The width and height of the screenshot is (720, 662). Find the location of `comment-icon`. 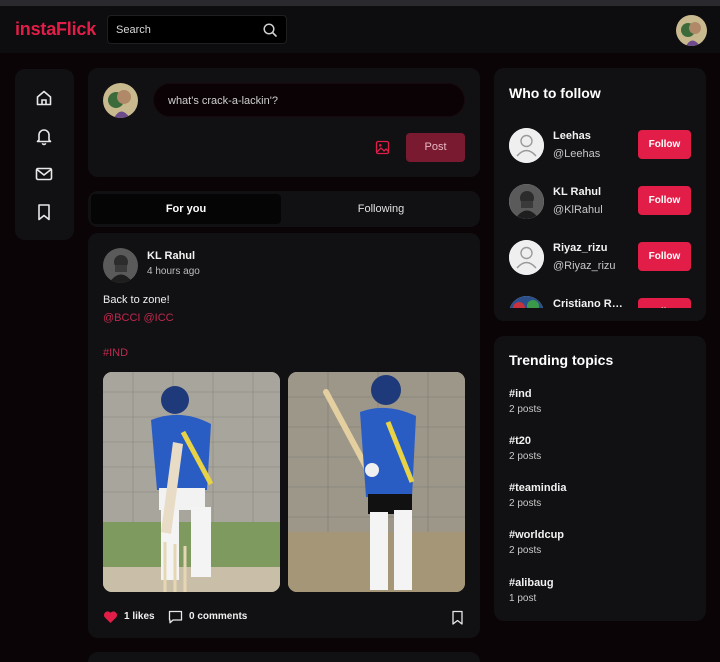

comment-icon is located at coordinates (175, 617).